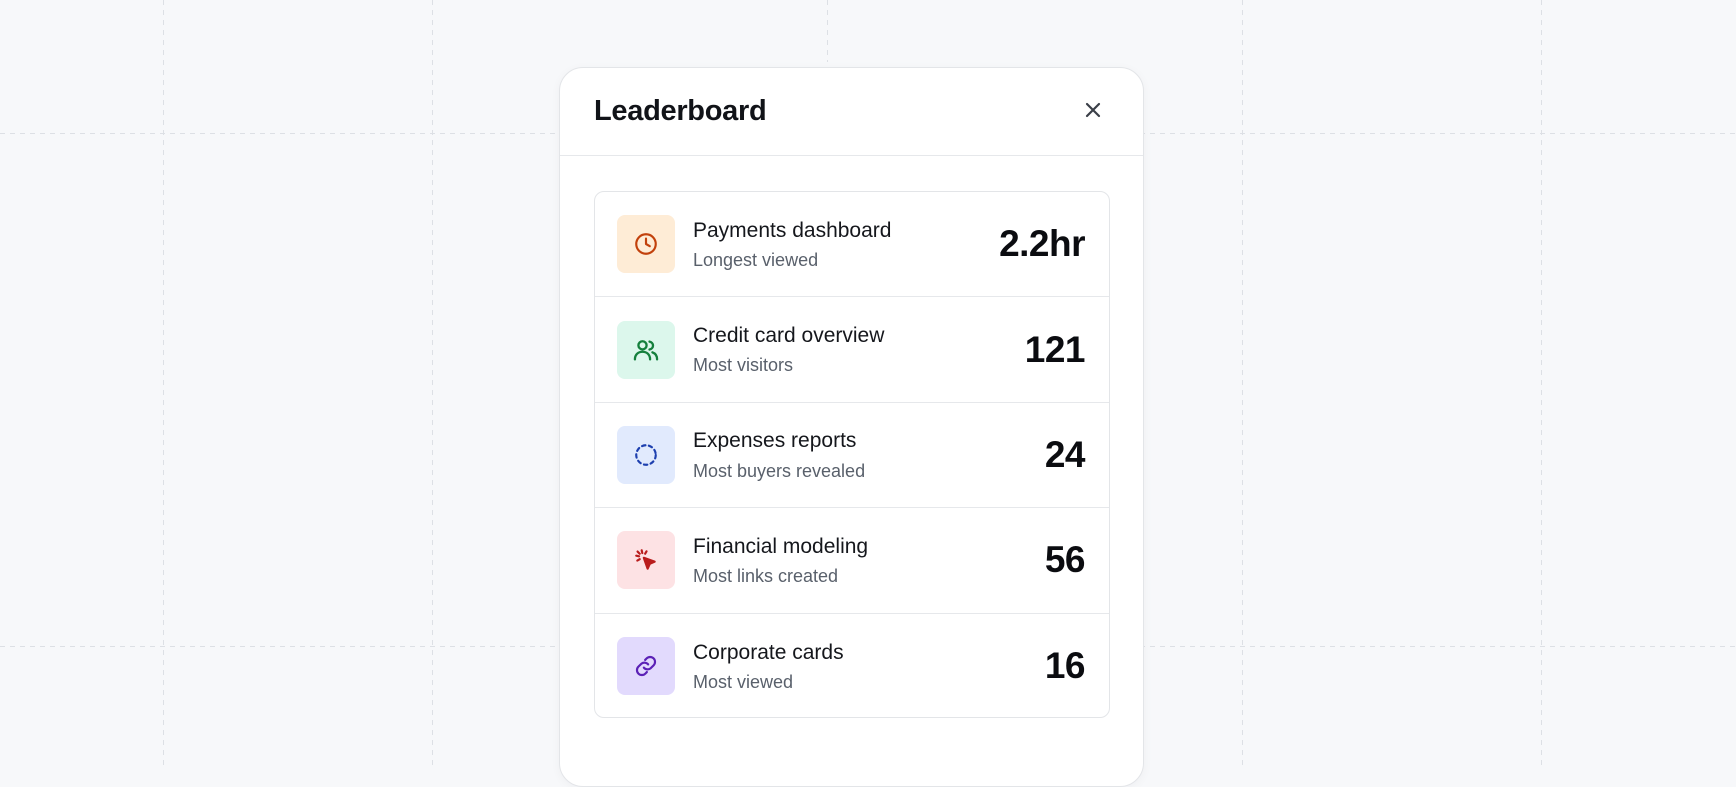 This screenshot has height=787, width=1736. What do you see at coordinates (743, 681) in the screenshot?
I see `item-subtitle: Most viewed` at bounding box center [743, 681].